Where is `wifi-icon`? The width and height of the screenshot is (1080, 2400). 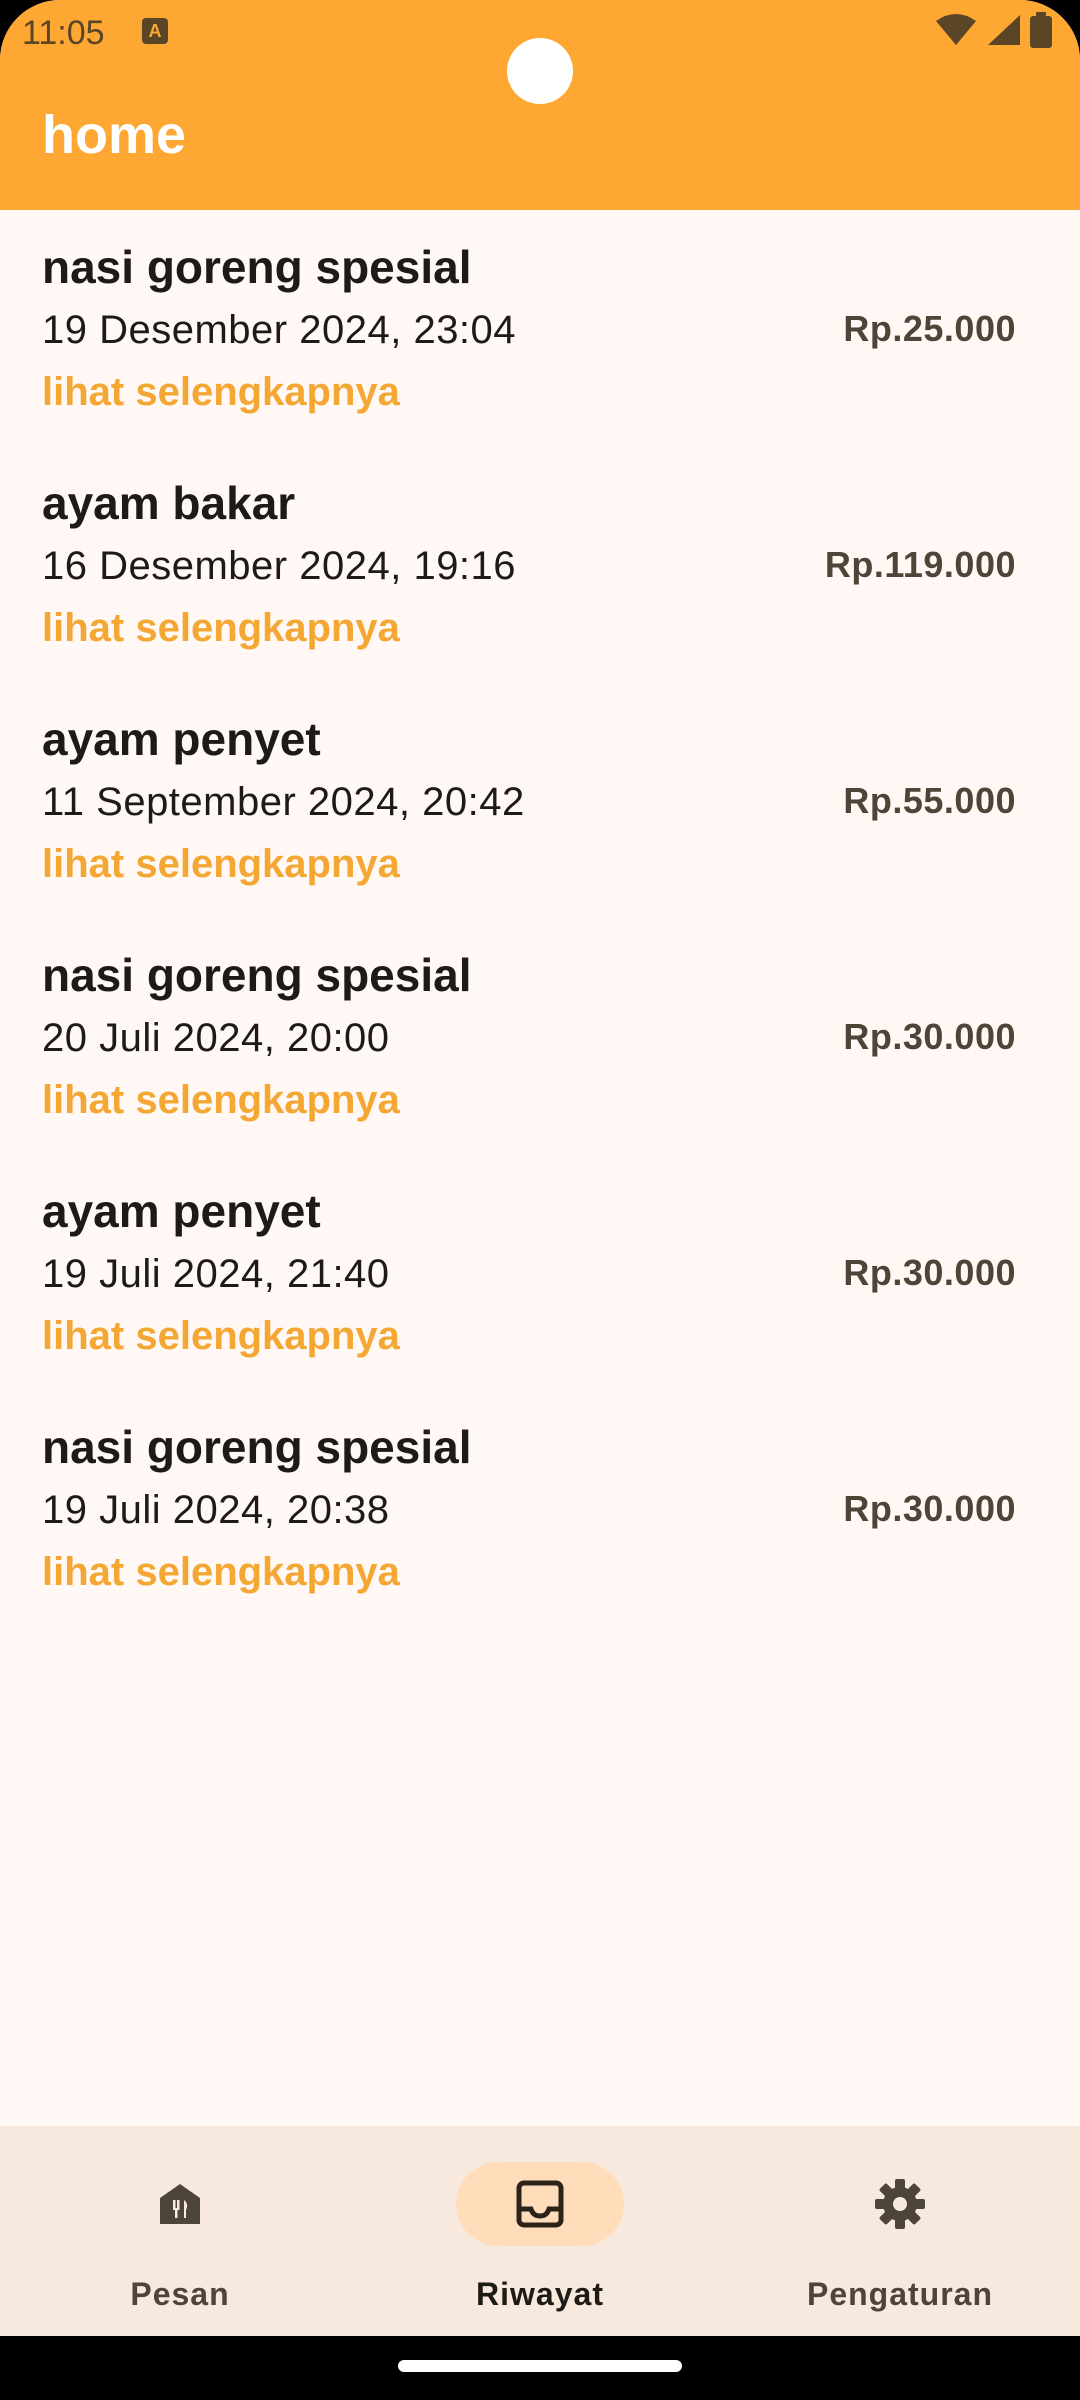 wifi-icon is located at coordinates (956, 29).